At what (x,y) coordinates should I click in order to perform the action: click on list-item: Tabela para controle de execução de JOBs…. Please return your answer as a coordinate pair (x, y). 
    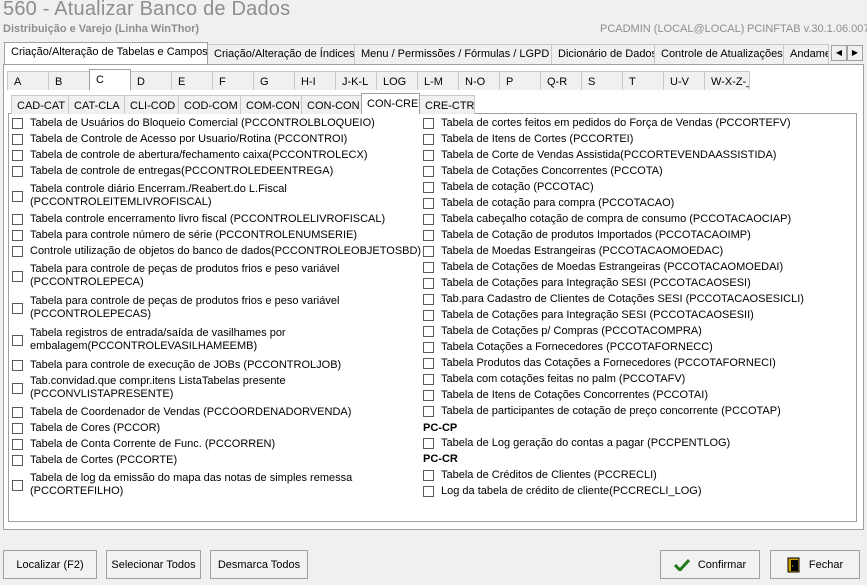
    Looking at the image, I should click on (176, 365).